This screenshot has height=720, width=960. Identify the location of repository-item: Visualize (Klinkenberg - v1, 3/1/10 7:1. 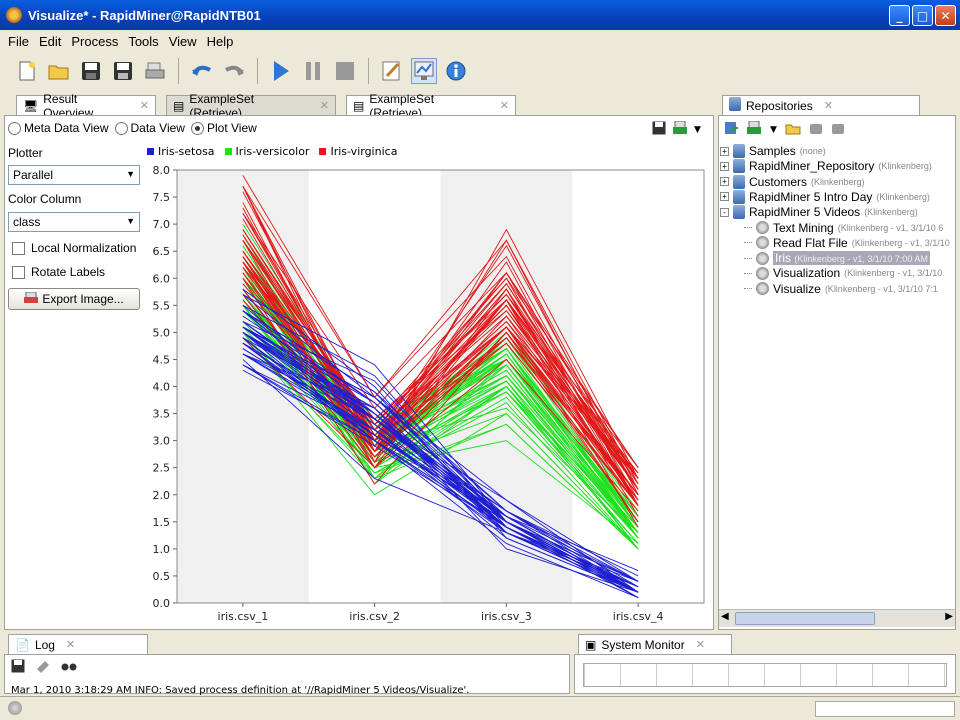
(841, 289).